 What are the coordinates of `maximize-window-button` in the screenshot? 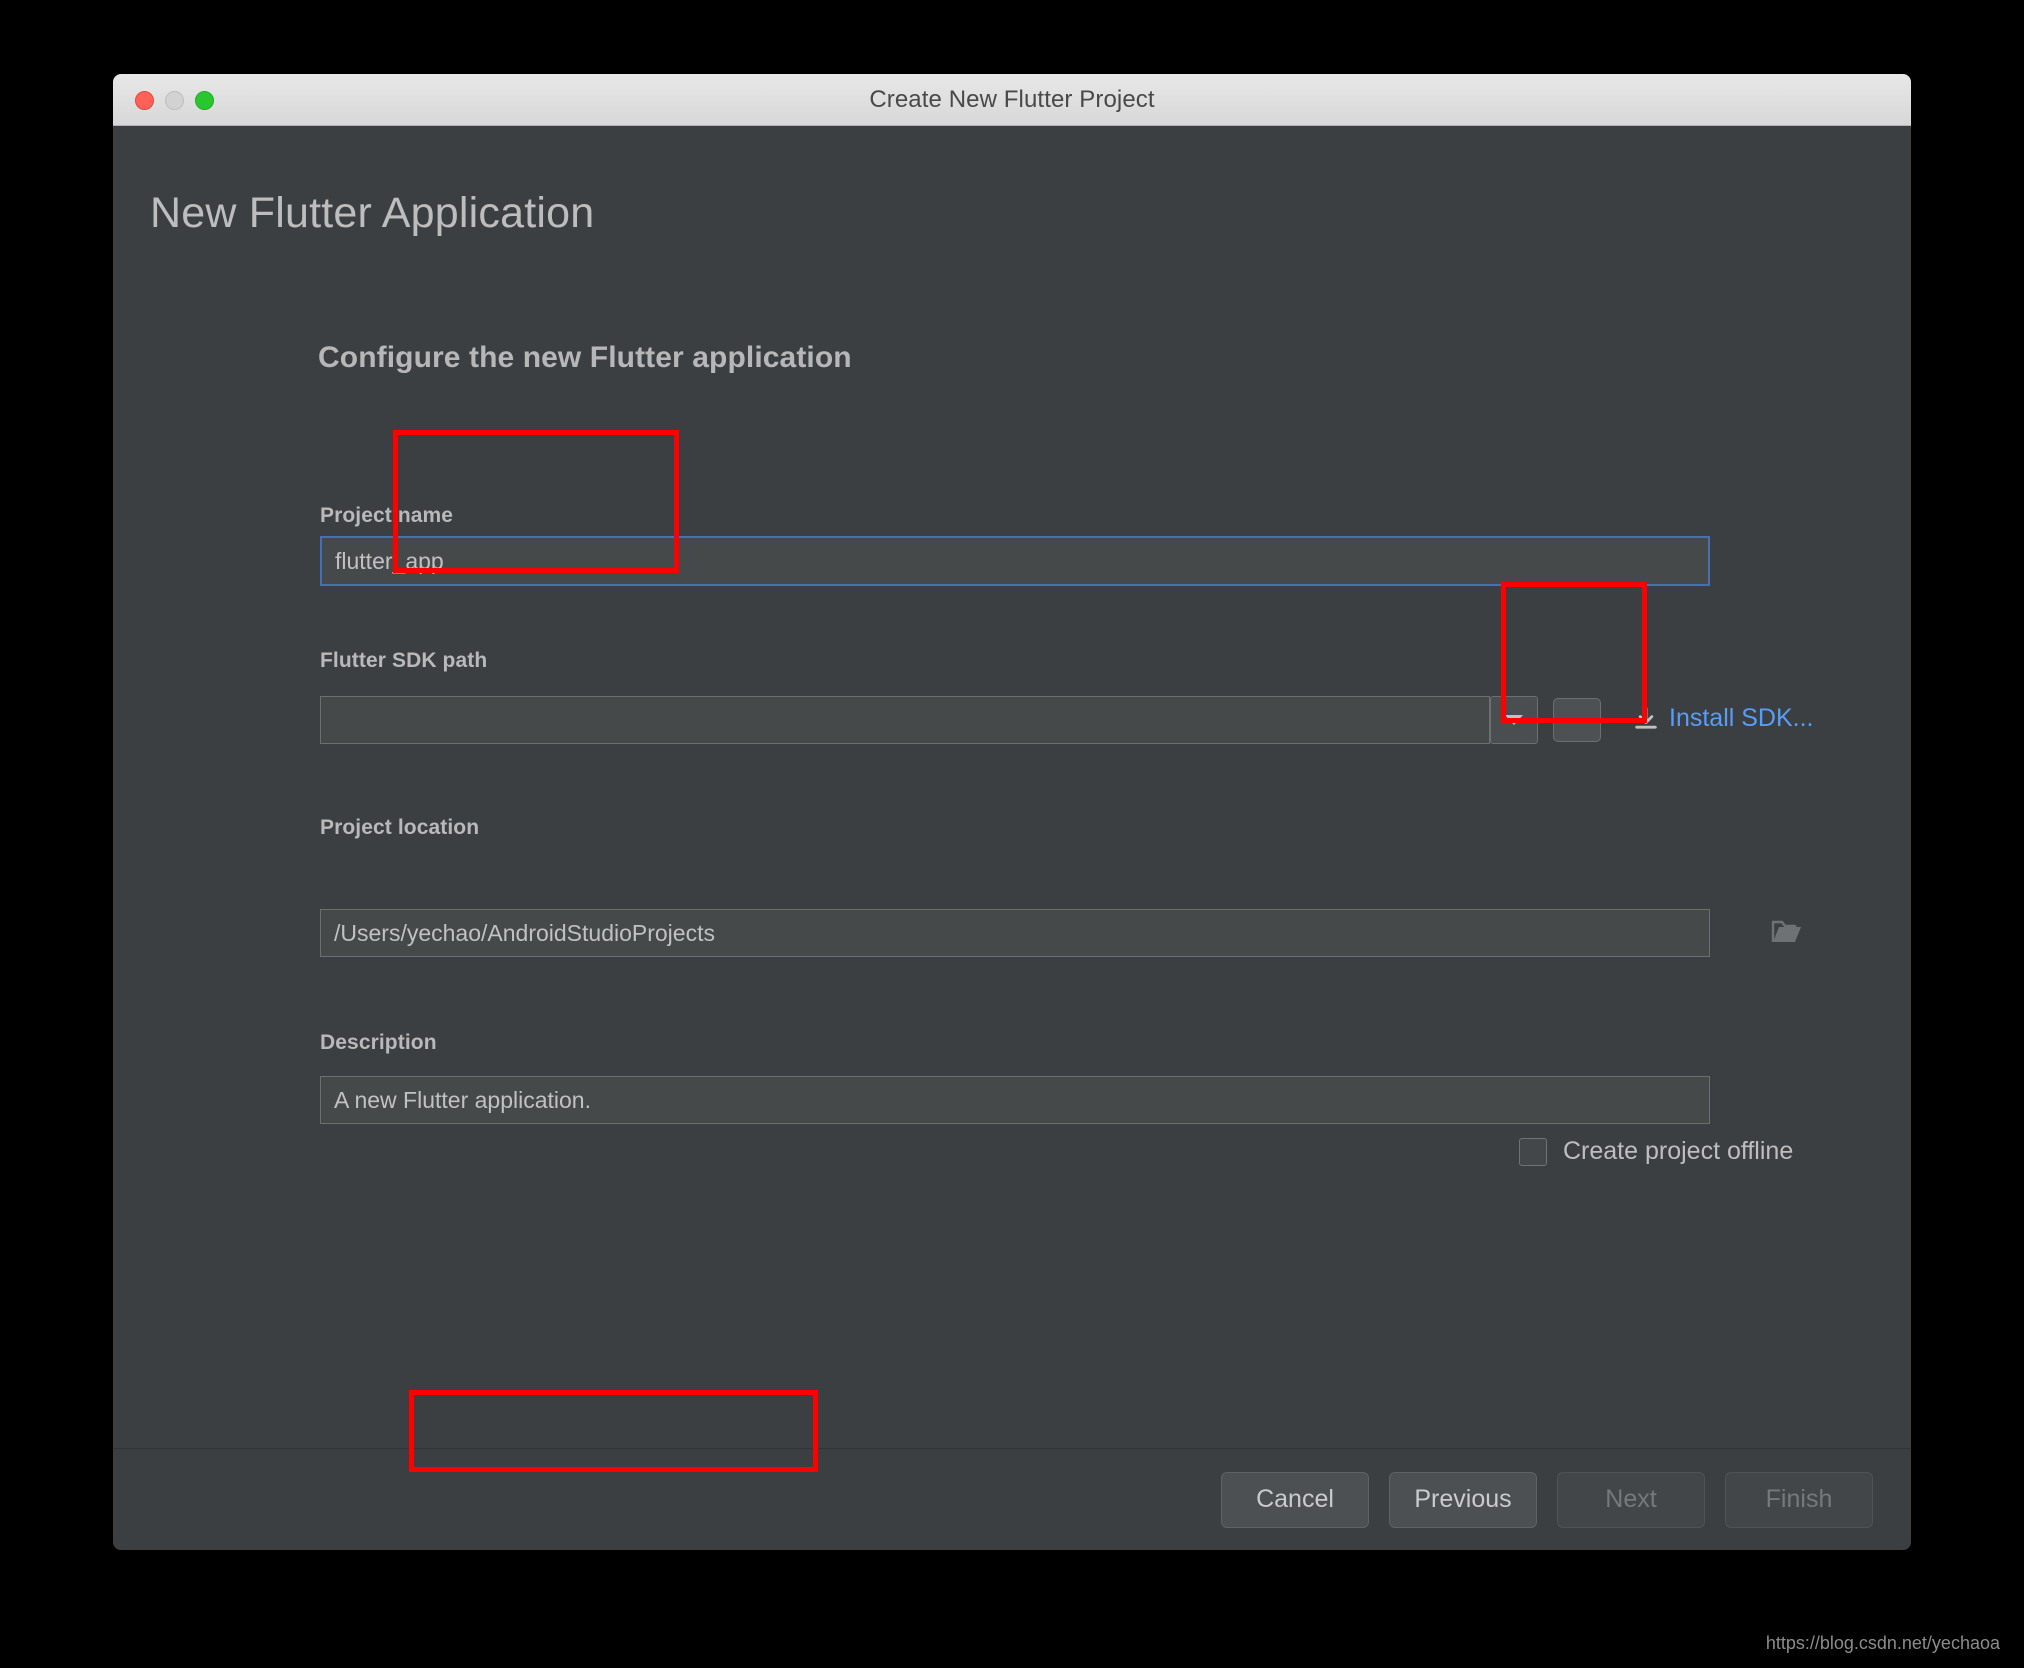 It's located at (204, 100).